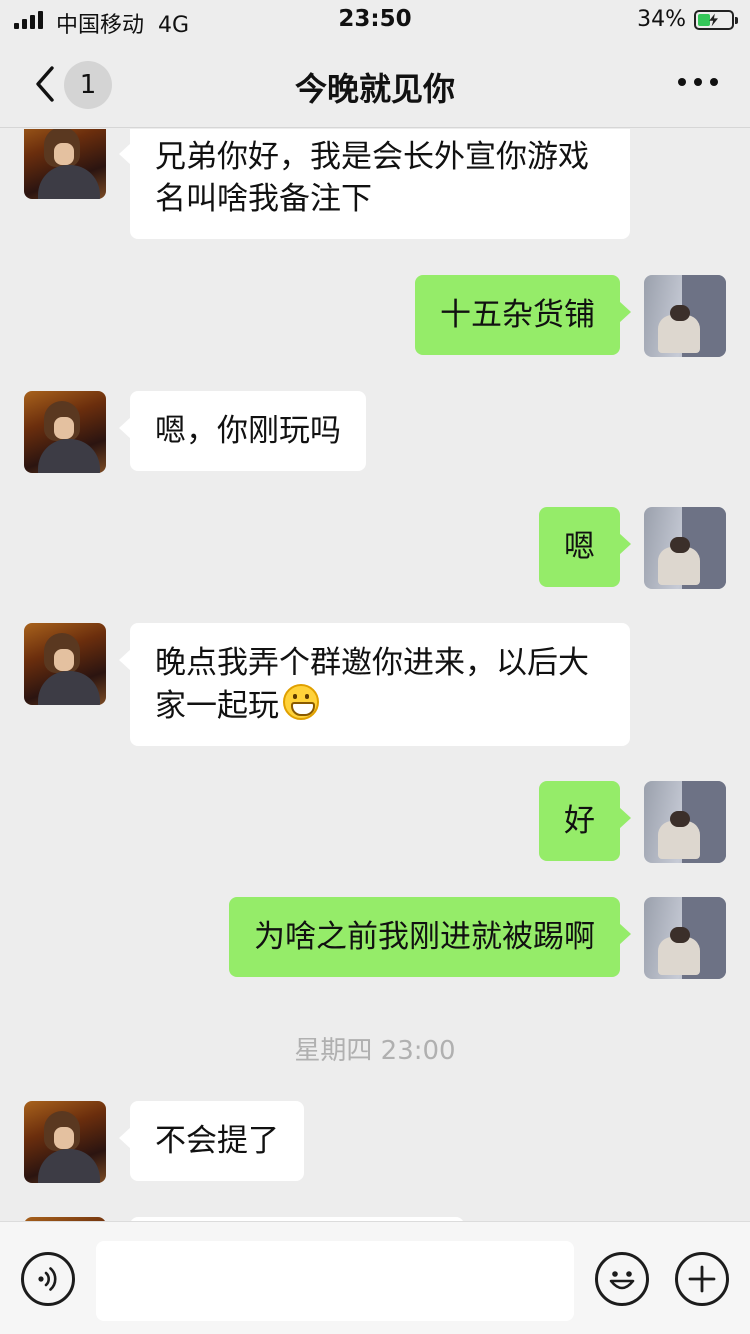 This screenshot has height=1334, width=750. What do you see at coordinates (702, 1279) in the screenshot?
I see `plus-icon` at bounding box center [702, 1279].